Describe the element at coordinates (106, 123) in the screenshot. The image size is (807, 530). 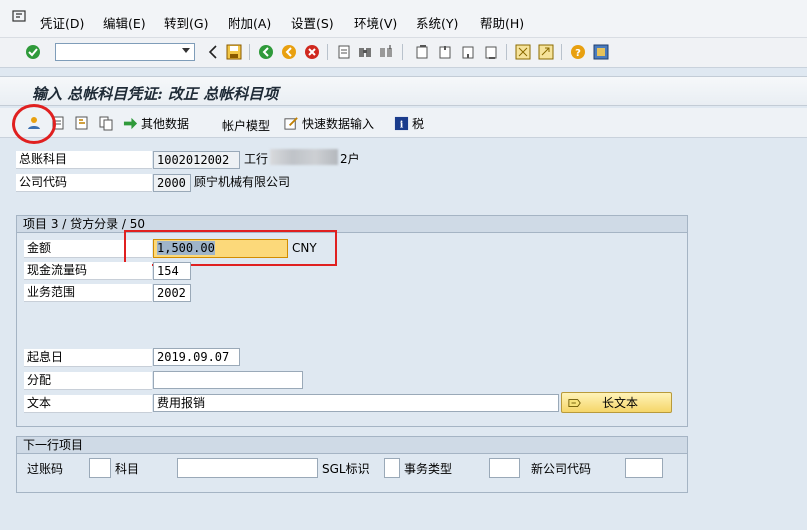
I see `copy-item-icon` at that location.